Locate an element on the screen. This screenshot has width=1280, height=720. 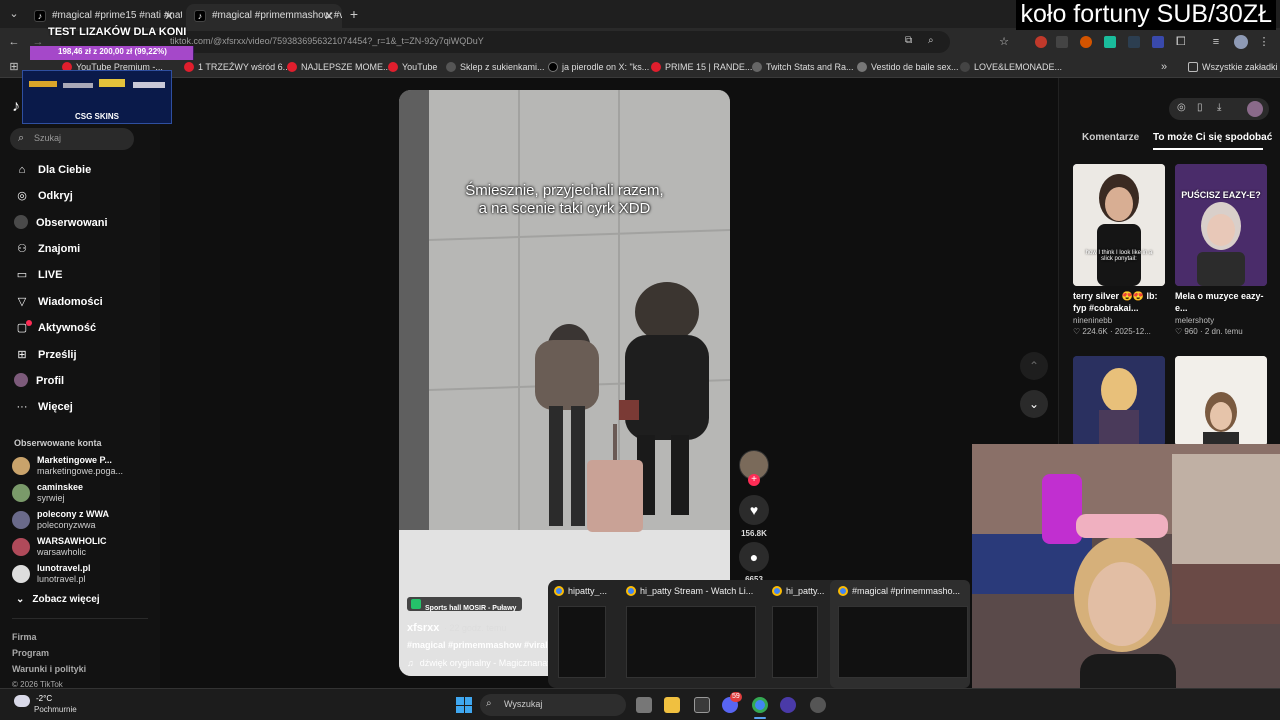
location-badge: Sports hall MOSIR - Puławy is located at coordinates (465, 604).